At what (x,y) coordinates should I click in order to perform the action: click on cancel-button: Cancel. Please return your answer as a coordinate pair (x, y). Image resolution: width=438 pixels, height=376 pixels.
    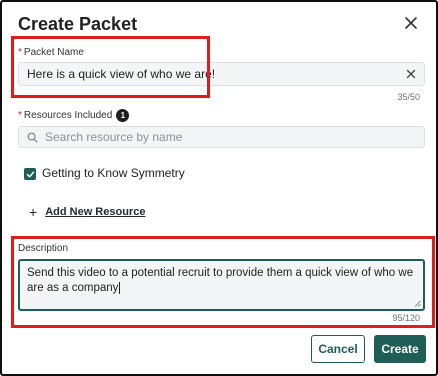
    Looking at the image, I should click on (338, 349).